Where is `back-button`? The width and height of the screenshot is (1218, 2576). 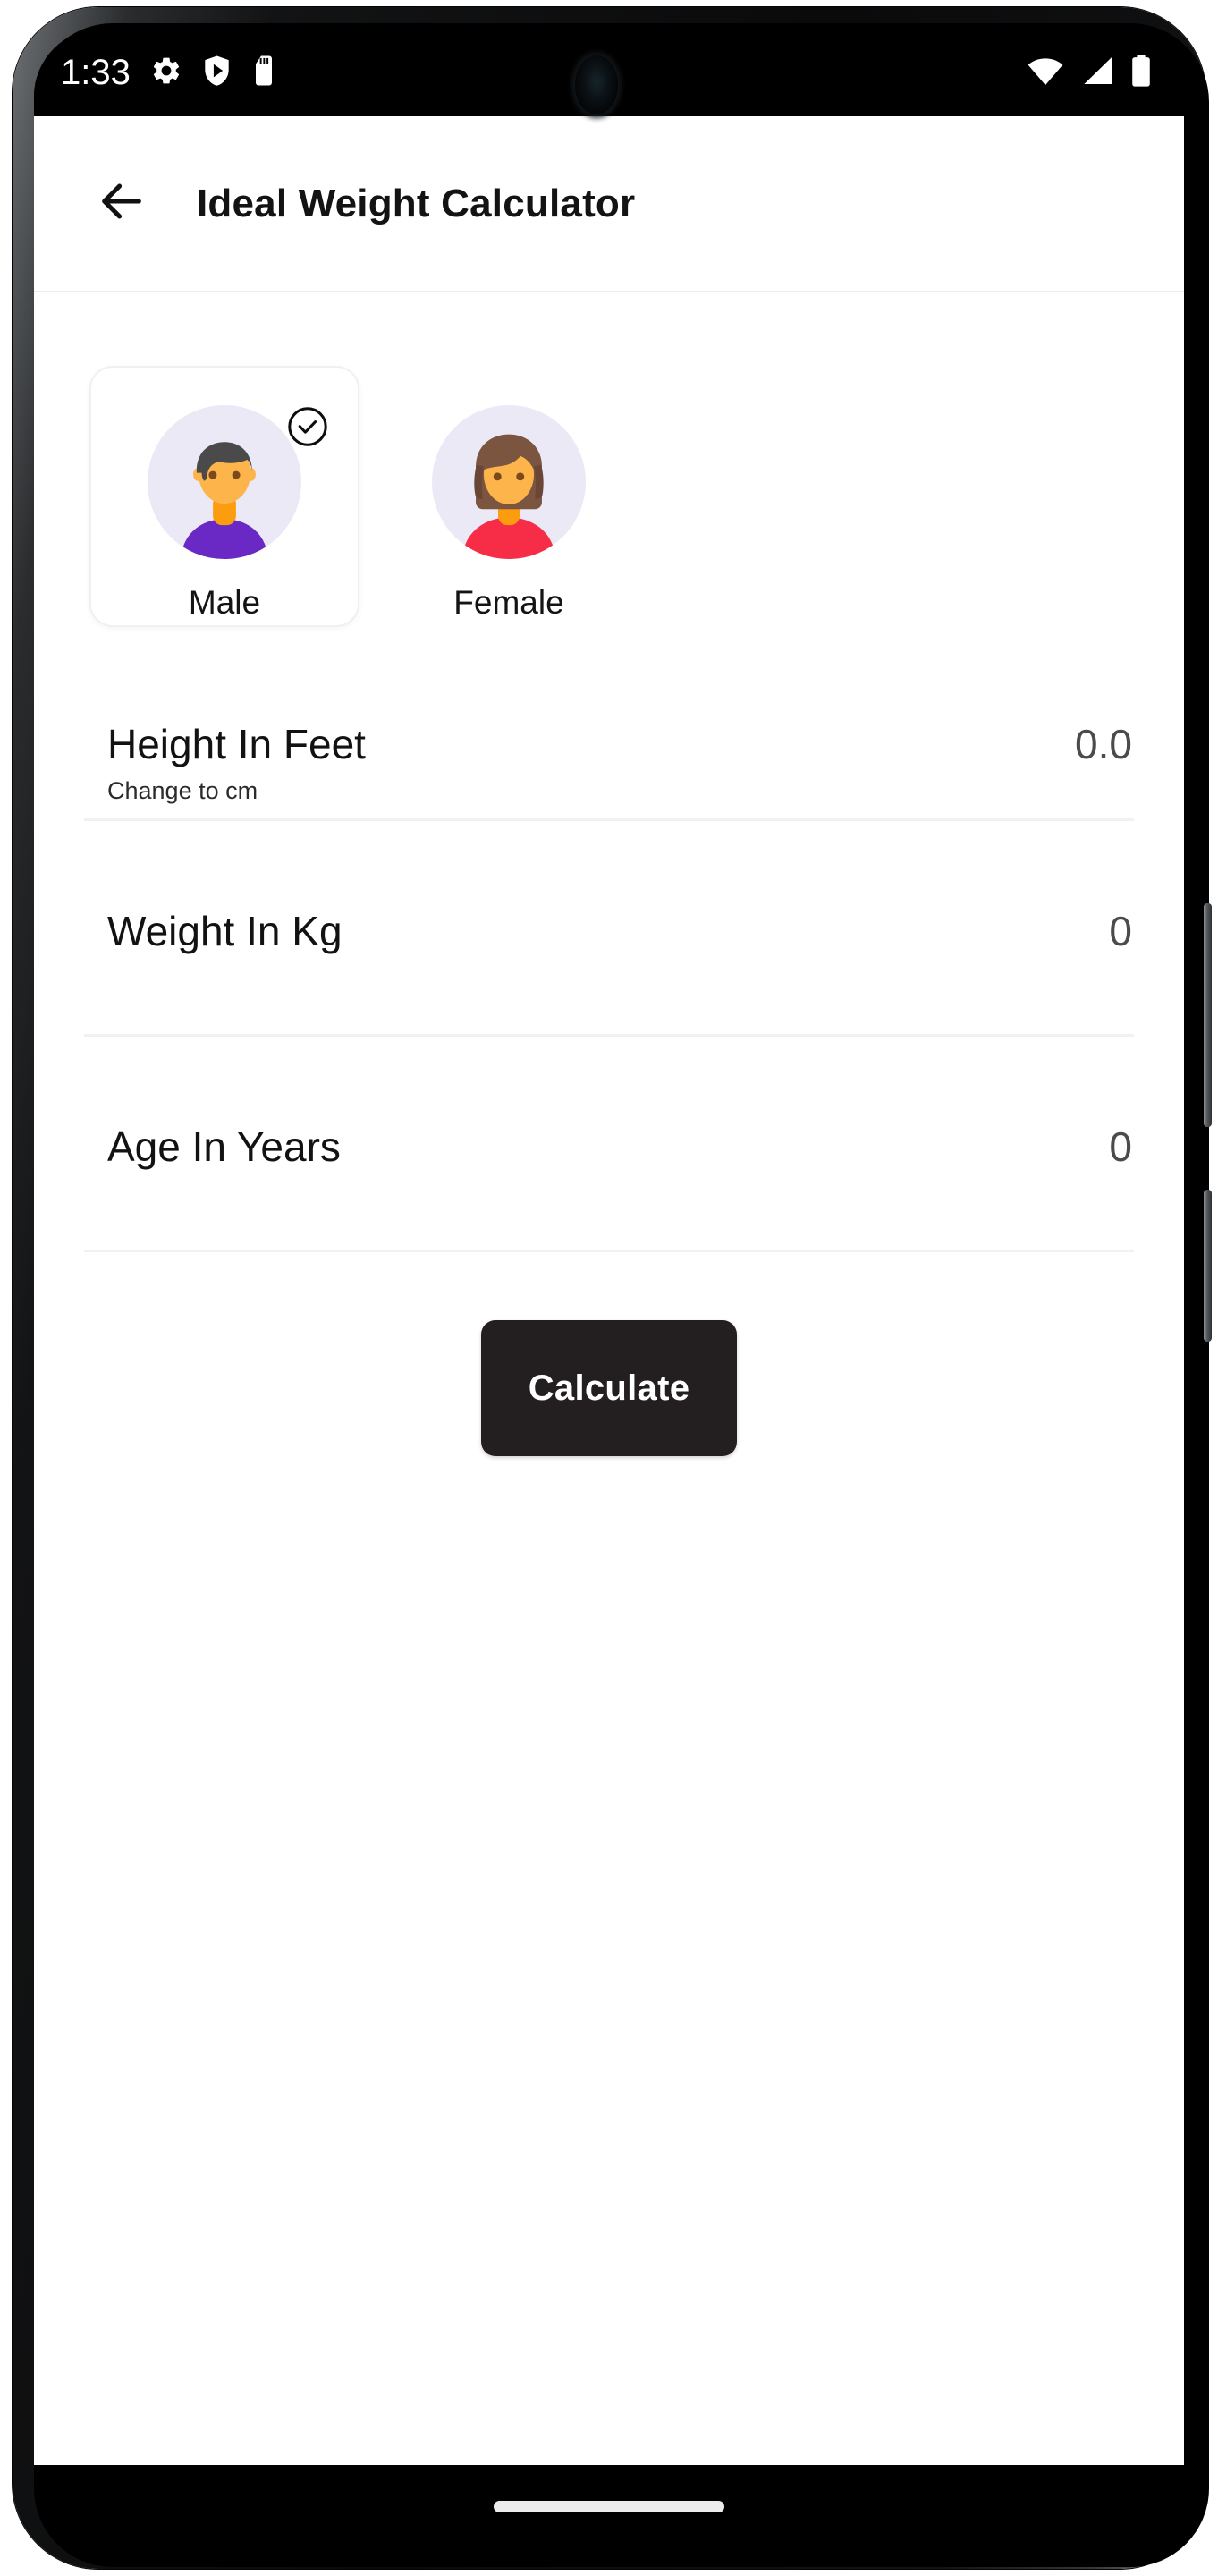
back-button is located at coordinates (122, 204).